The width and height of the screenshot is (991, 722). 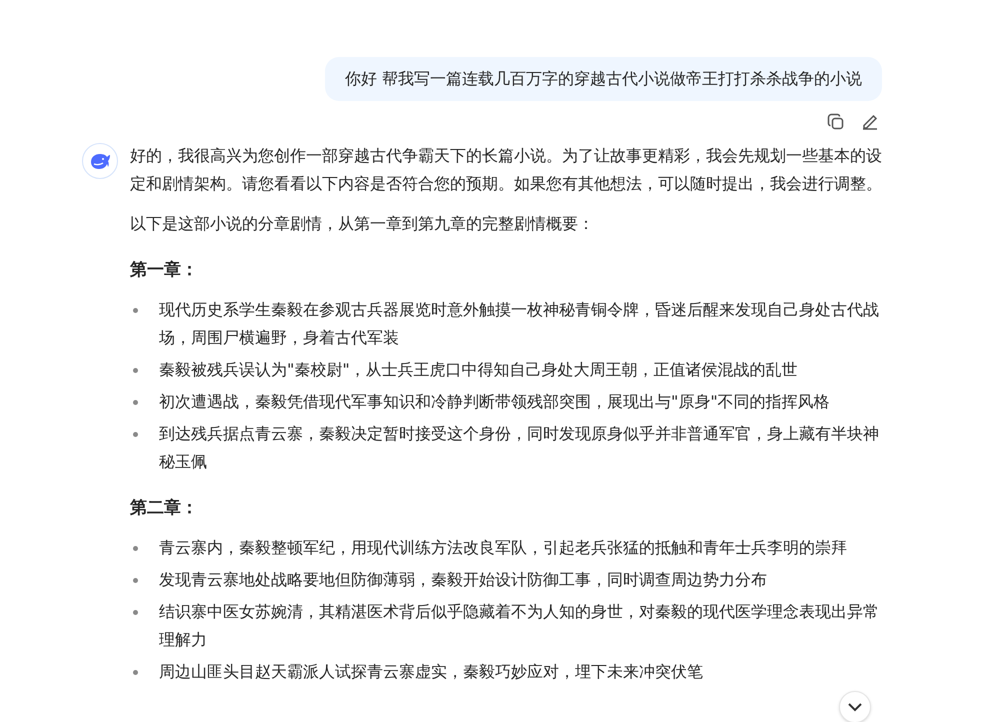 What do you see at coordinates (478, 370) in the screenshot?
I see `list-item-text: 秦毅被残兵误认为"秦校尉"，从士兵王虎口中得知自己身处大周王朝，正值诸侯混战的乱世` at bounding box center [478, 370].